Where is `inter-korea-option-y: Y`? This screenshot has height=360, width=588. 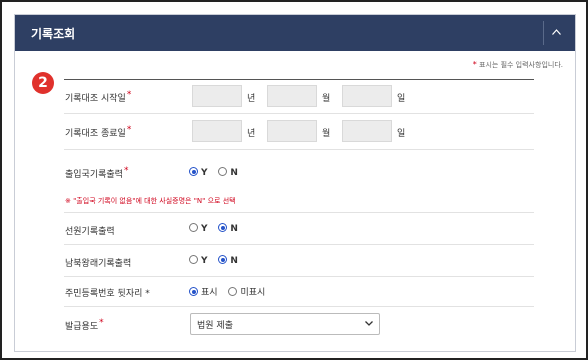 inter-korea-option-y: Y is located at coordinates (198, 260).